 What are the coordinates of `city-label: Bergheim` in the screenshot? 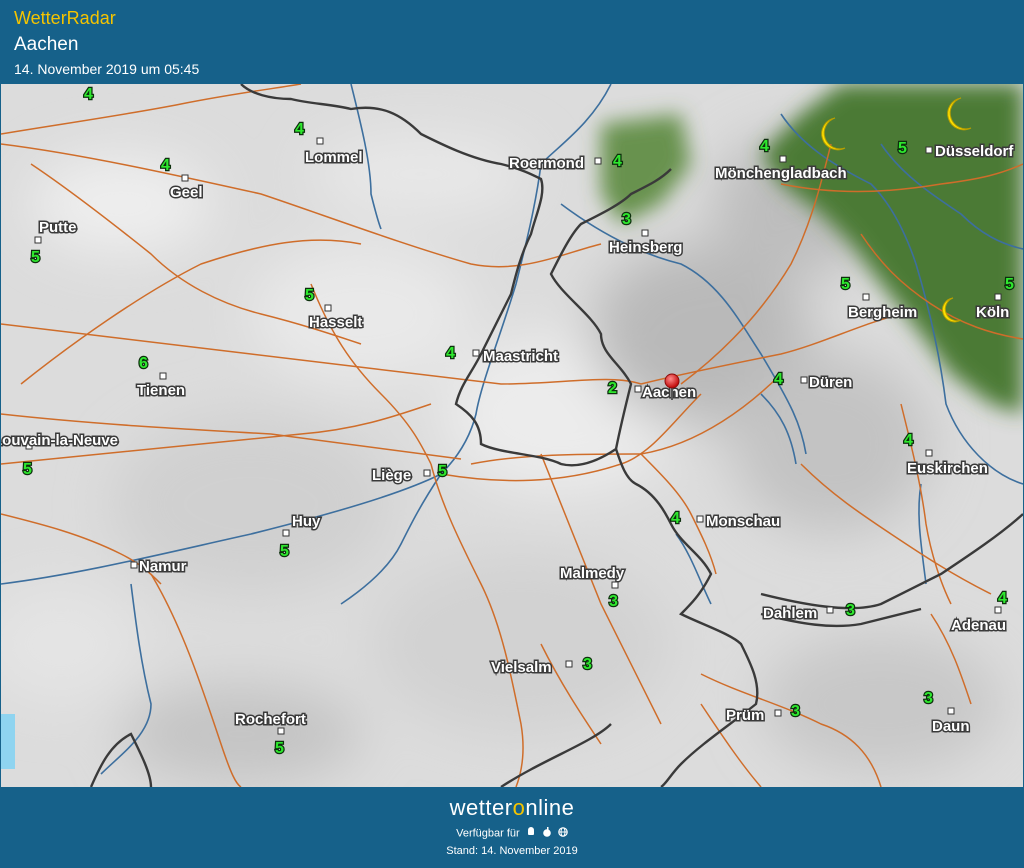 It's located at (882, 312).